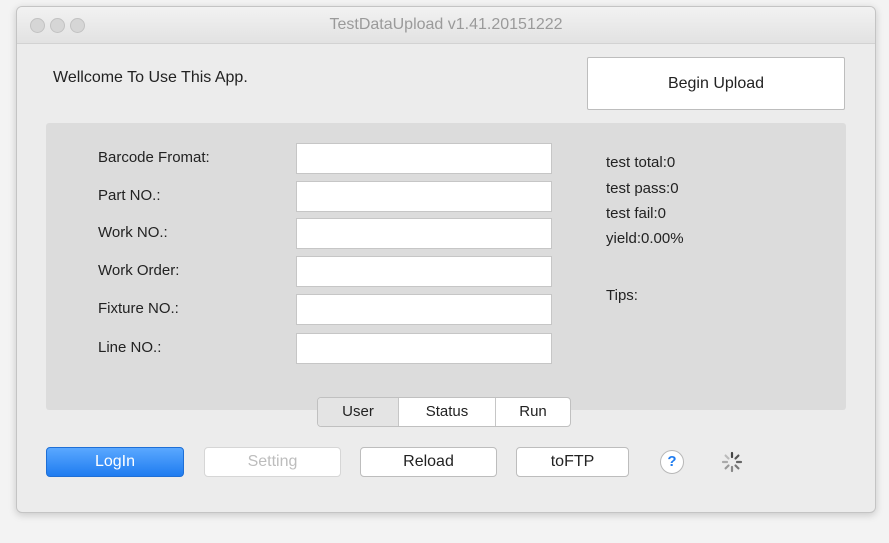 The image size is (889, 543). I want to click on to-ftp-button: toFTP, so click(572, 462).